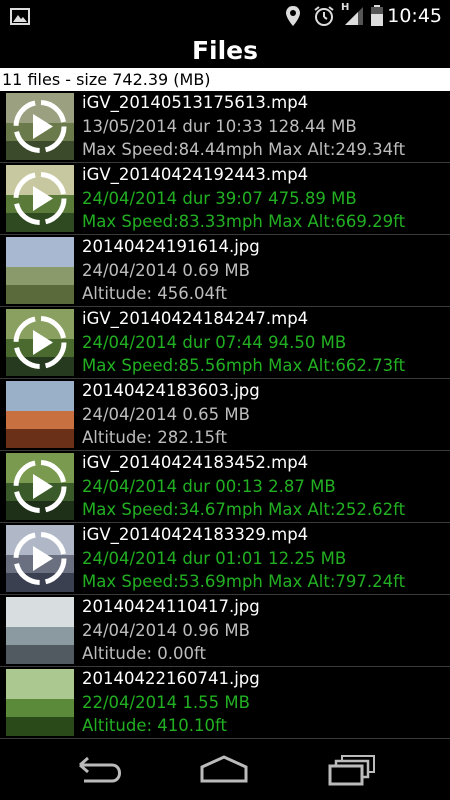  What do you see at coordinates (195, 174) in the screenshot?
I see `file-name: iGV_20140424192443.mp4` at bounding box center [195, 174].